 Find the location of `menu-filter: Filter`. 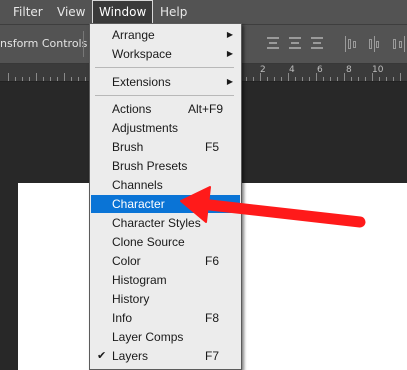

menu-filter: Filter is located at coordinates (28, 12).